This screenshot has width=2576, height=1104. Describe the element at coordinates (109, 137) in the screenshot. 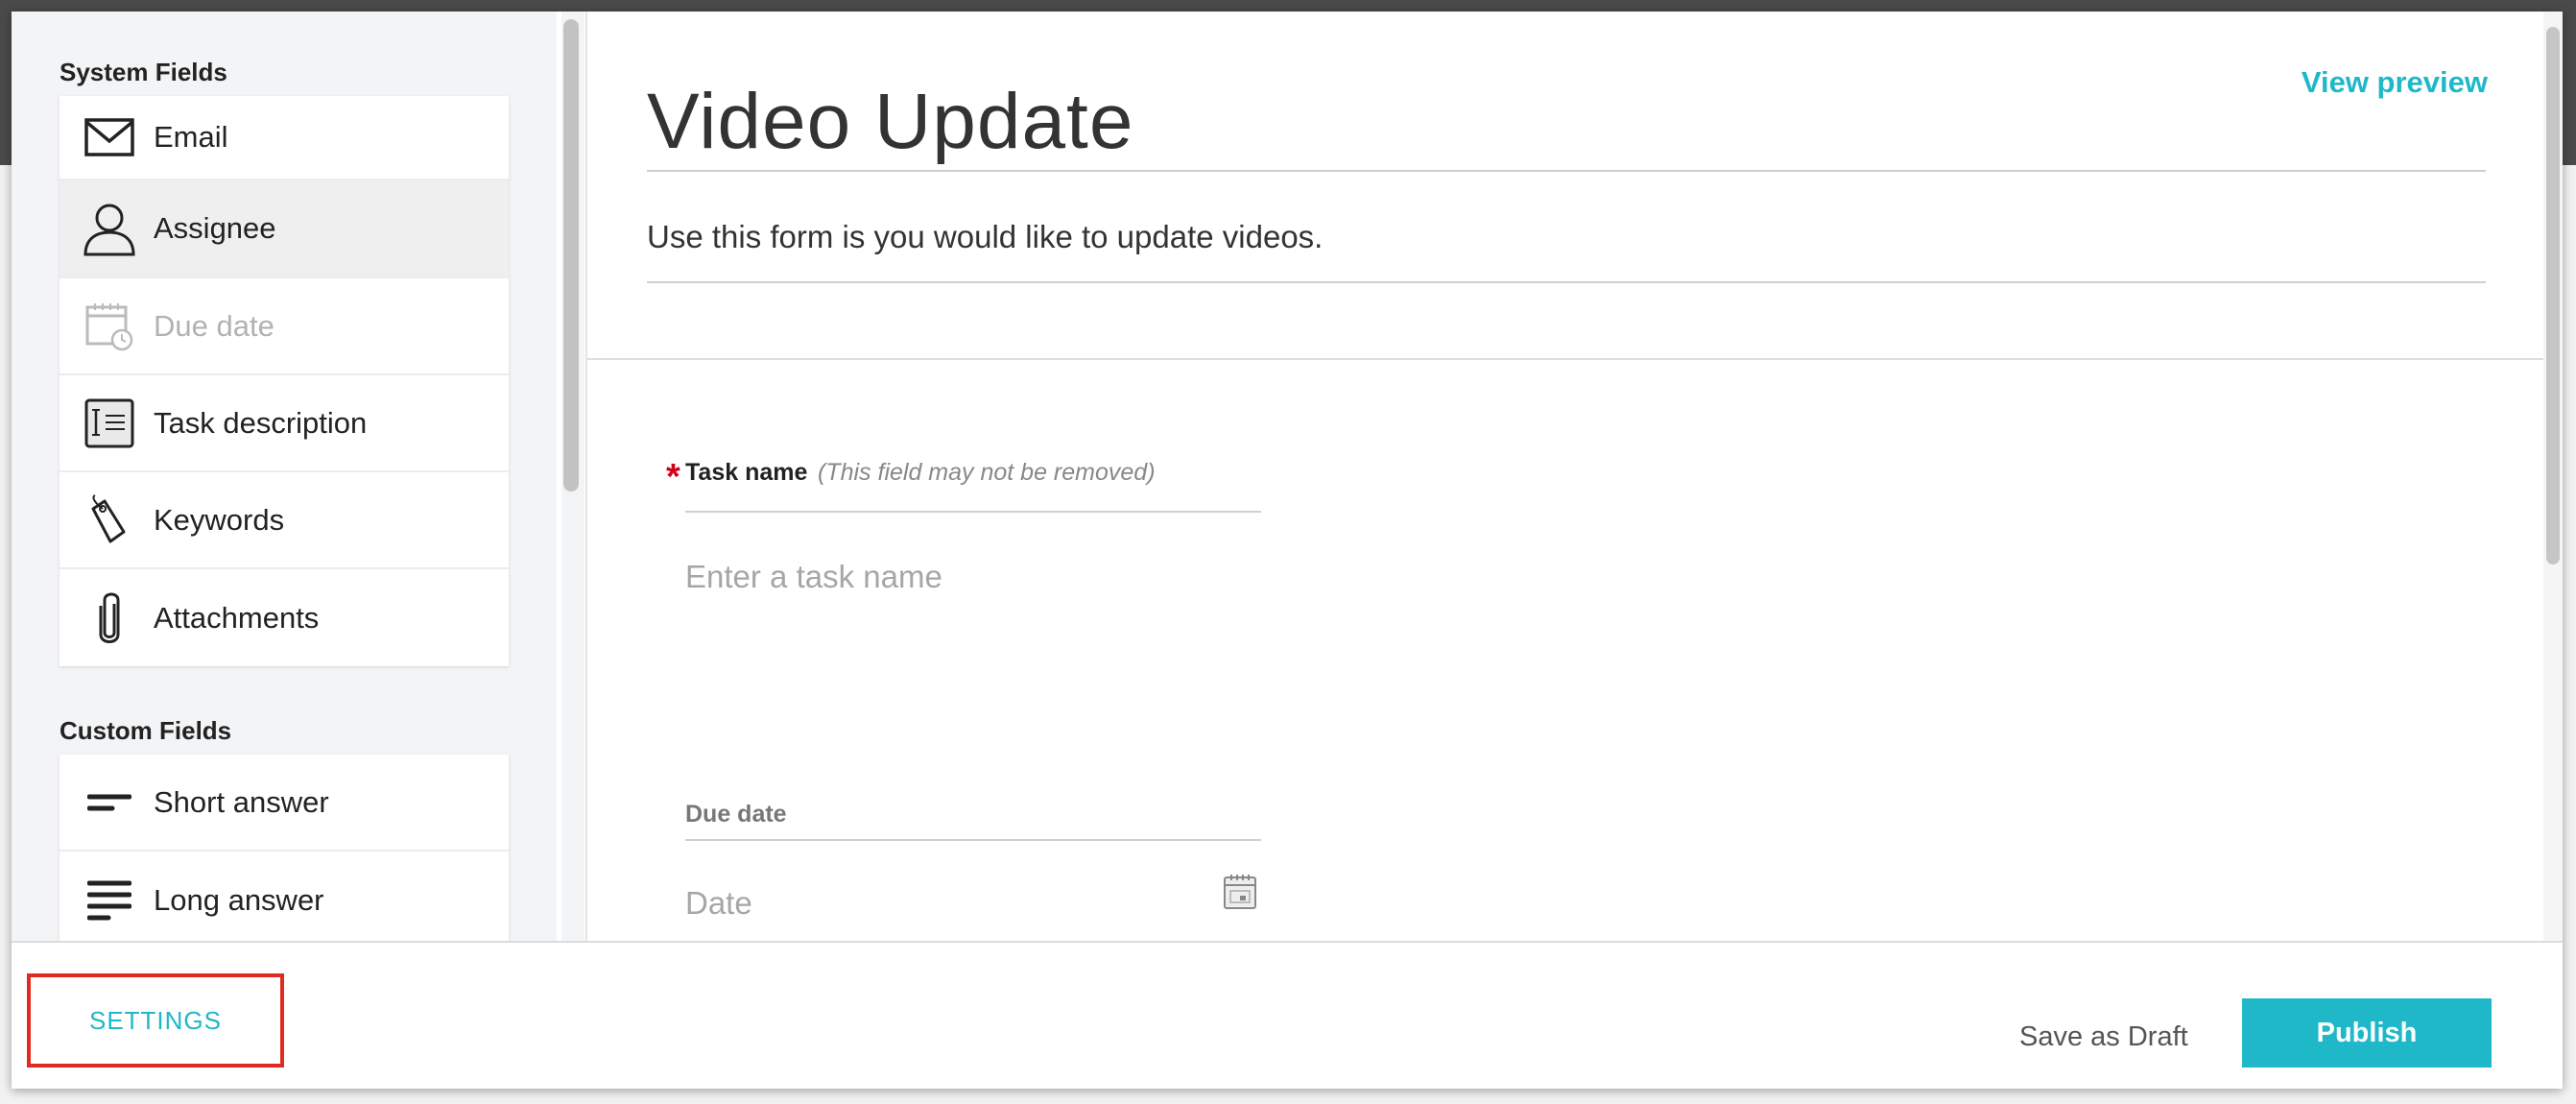

I see `envelope-icon` at that location.